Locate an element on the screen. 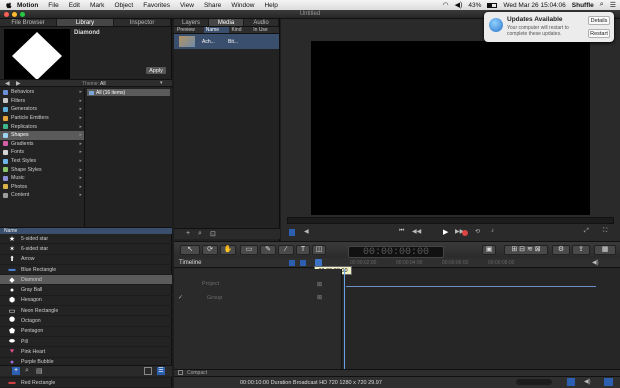 This screenshot has width=620, height=388. menu-app-name: Motion is located at coordinates (28, 5).